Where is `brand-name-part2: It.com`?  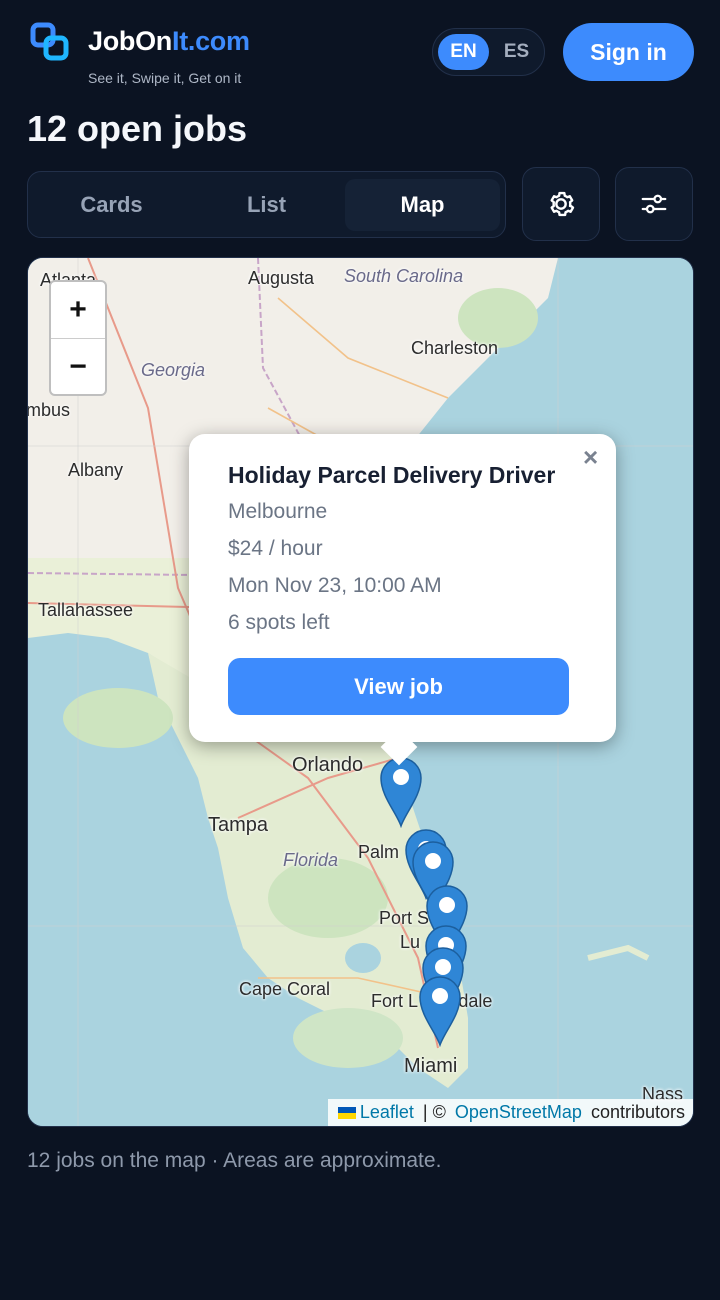 brand-name-part2: It.com is located at coordinates (211, 41).